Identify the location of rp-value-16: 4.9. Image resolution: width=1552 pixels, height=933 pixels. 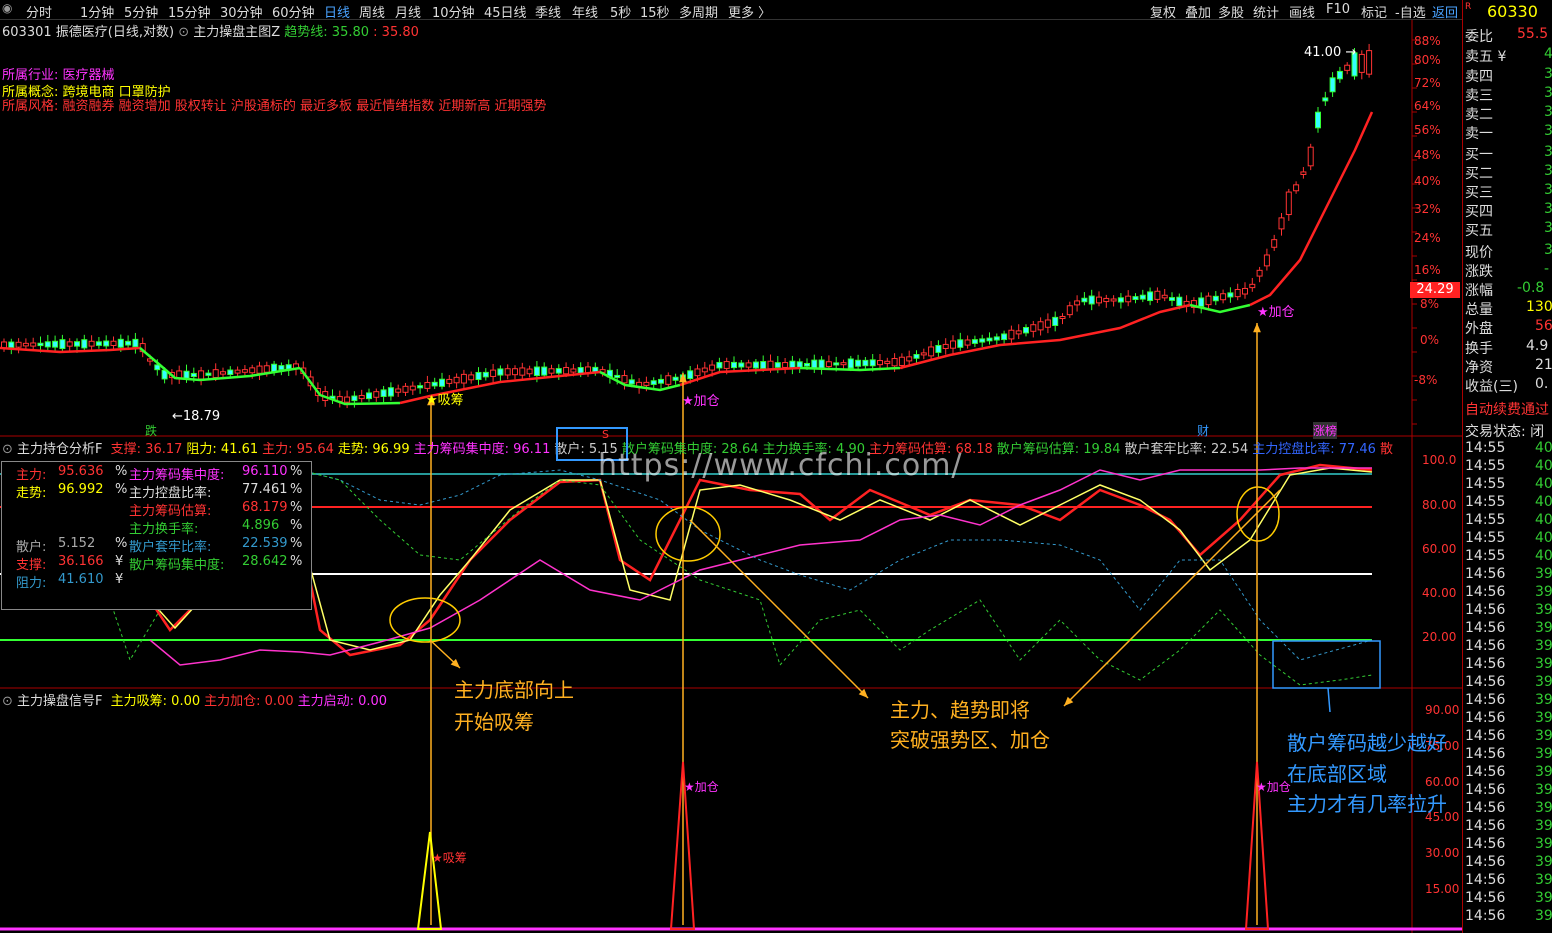
(1537, 346).